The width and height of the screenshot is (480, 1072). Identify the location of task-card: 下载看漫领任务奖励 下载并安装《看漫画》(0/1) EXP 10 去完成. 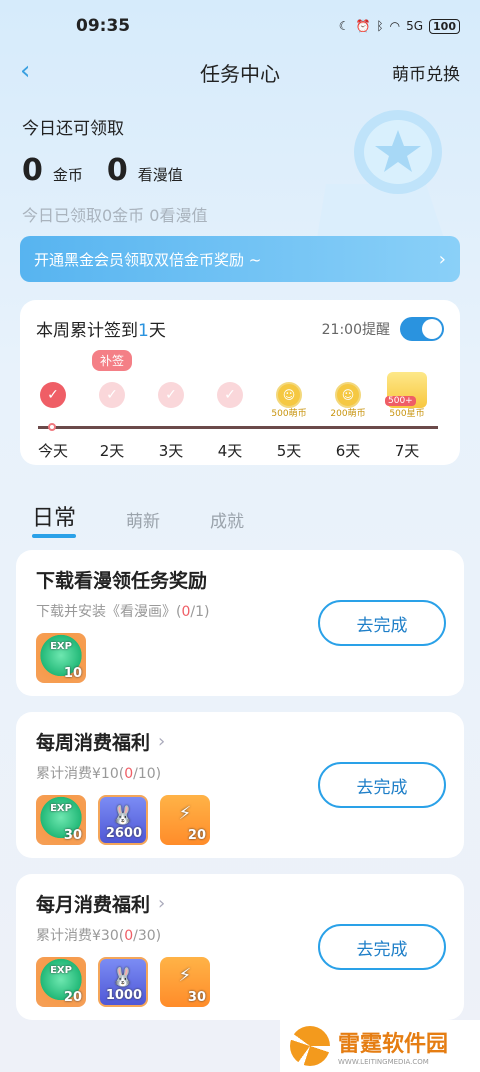
(240, 623).